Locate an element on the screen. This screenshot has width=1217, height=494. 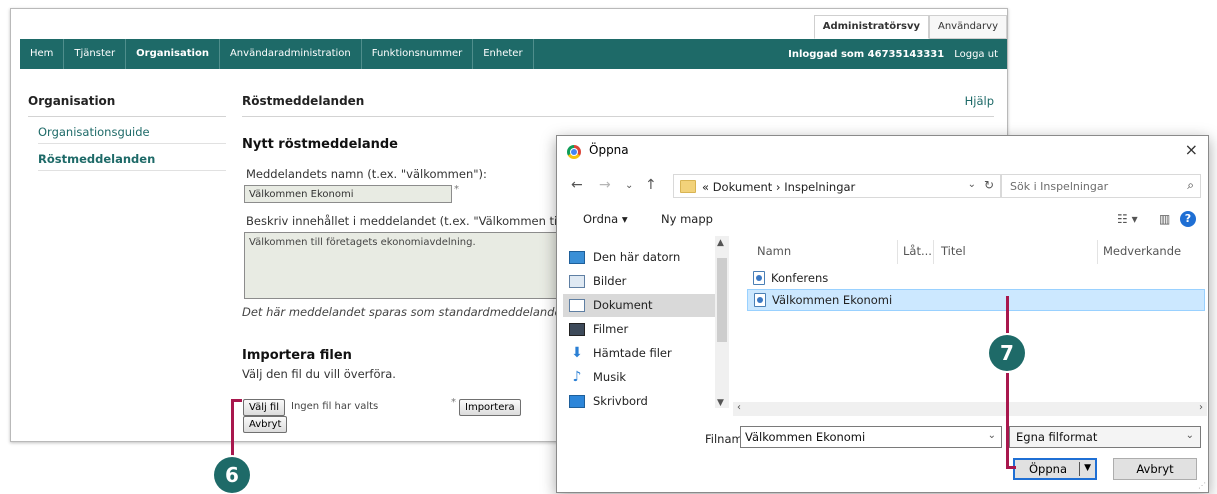
scroll-down-icon: ▼ is located at coordinates (720, 403).